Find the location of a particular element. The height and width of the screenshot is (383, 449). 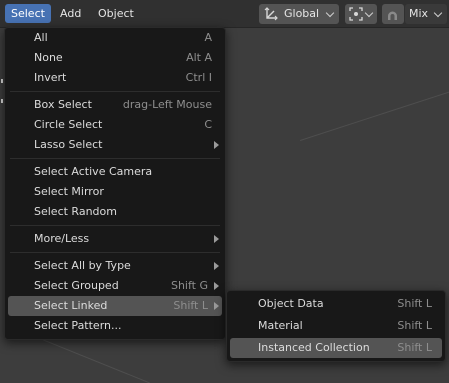

menu-item-label: Select Random is located at coordinates (75, 211).